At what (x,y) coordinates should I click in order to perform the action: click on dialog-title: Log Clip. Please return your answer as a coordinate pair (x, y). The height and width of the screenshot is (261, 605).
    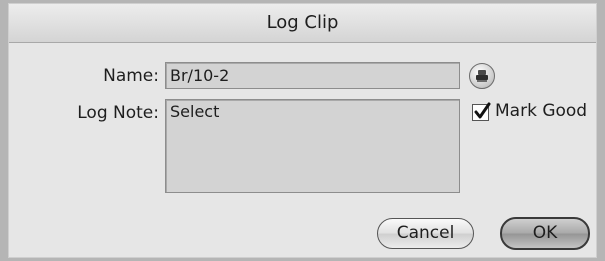
    Looking at the image, I should click on (302, 23).